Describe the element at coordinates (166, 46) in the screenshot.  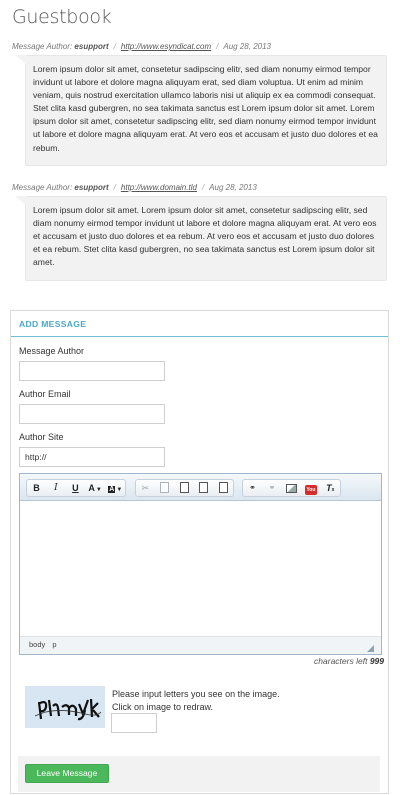
I see `author-site-link: http://www.esyndicat.com` at that location.